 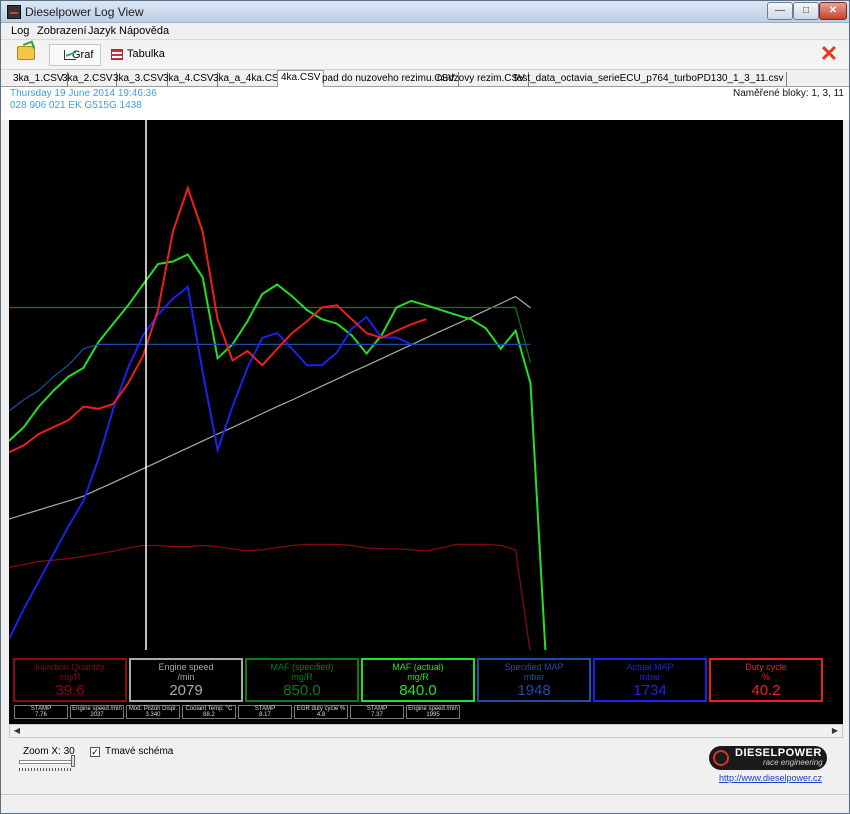 I want to click on panel-engine-speed: Engine speed /min 2079, so click(x=186, y=680).